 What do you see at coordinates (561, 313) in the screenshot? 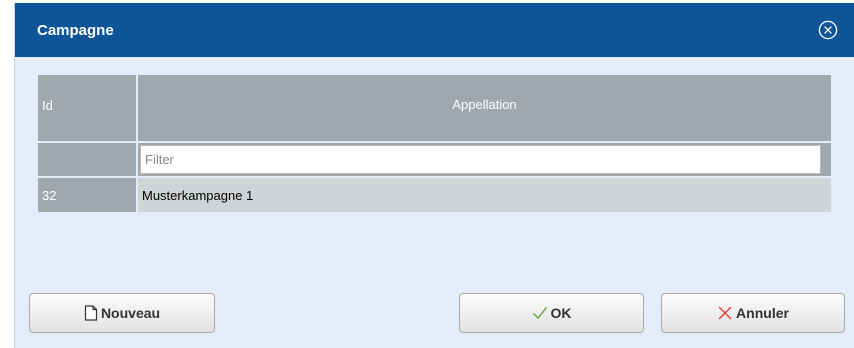
I see `ok-button-label: OK` at bounding box center [561, 313].